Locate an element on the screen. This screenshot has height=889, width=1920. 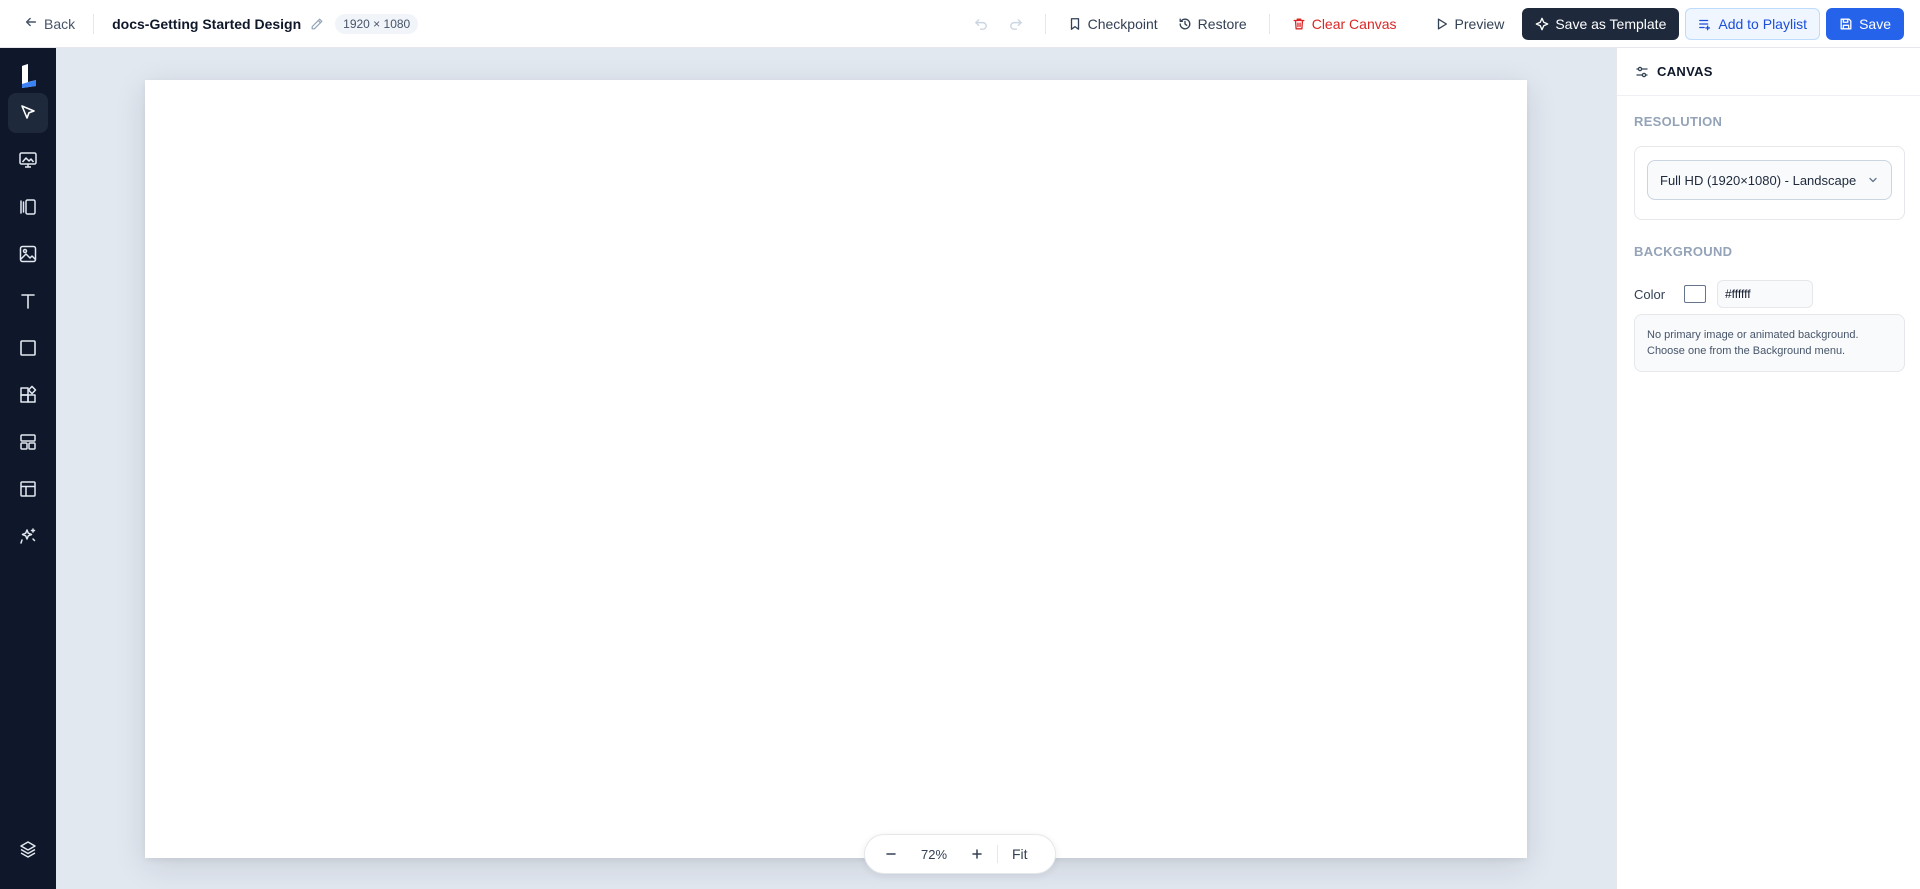
add-to-playlist-label: Add to Playlist is located at coordinates (1763, 24).